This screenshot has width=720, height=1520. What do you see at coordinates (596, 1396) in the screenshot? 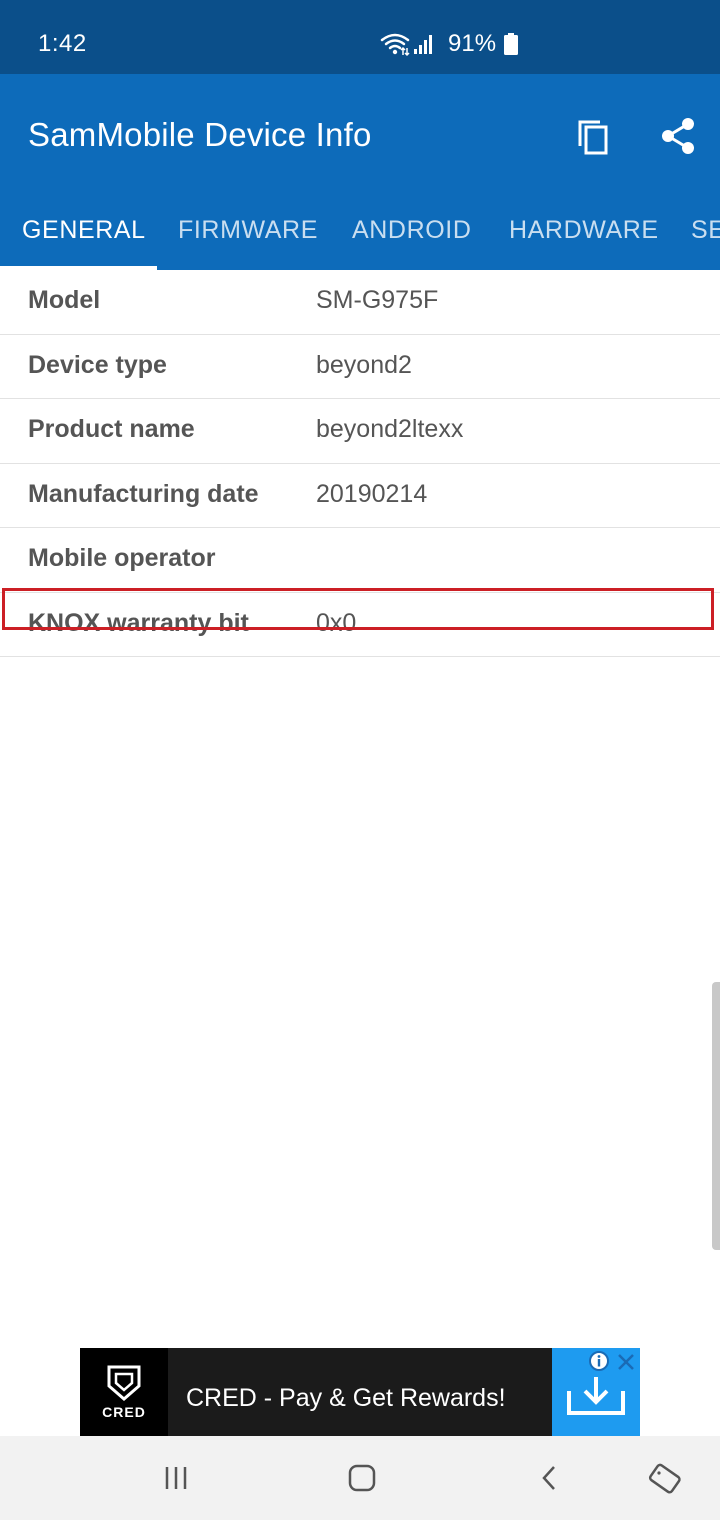
I see `download-icon` at bounding box center [596, 1396].